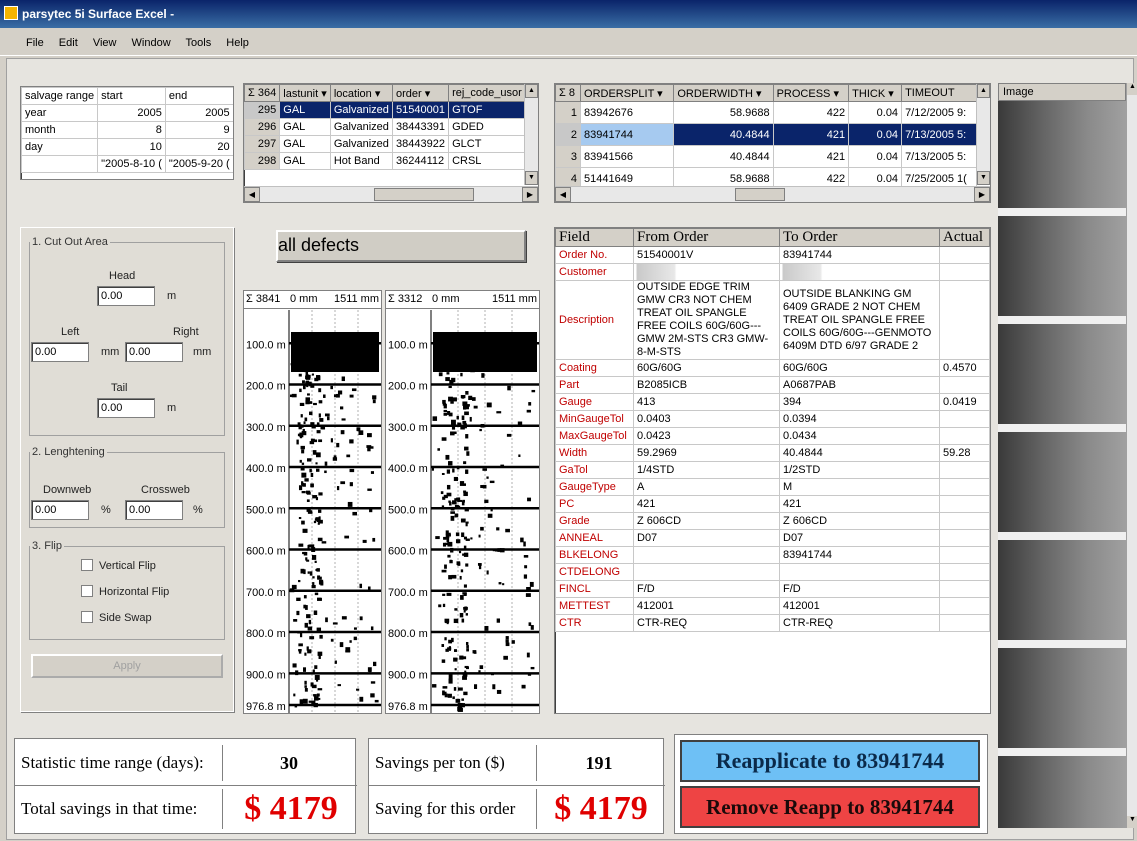  I want to click on column-header-order: order ▾, so click(421, 93).